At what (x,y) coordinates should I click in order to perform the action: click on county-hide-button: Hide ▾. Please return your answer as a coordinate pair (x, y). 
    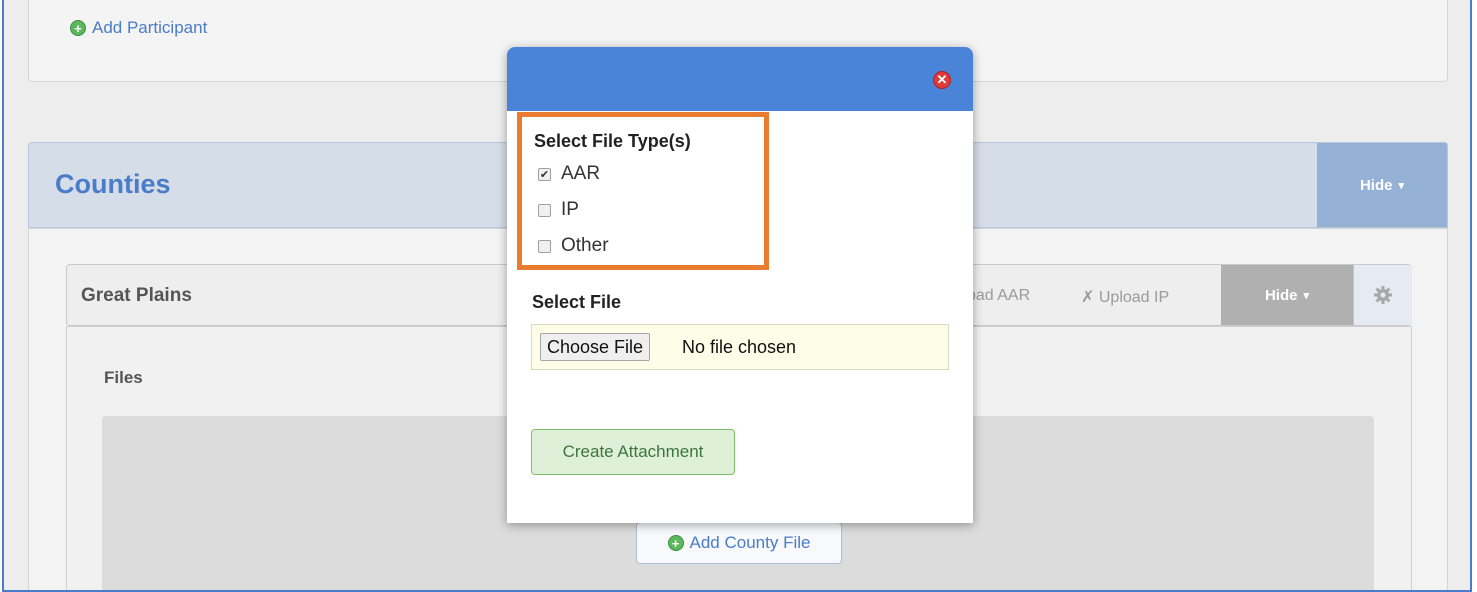
    Looking at the image, I should click on (1287, 295).